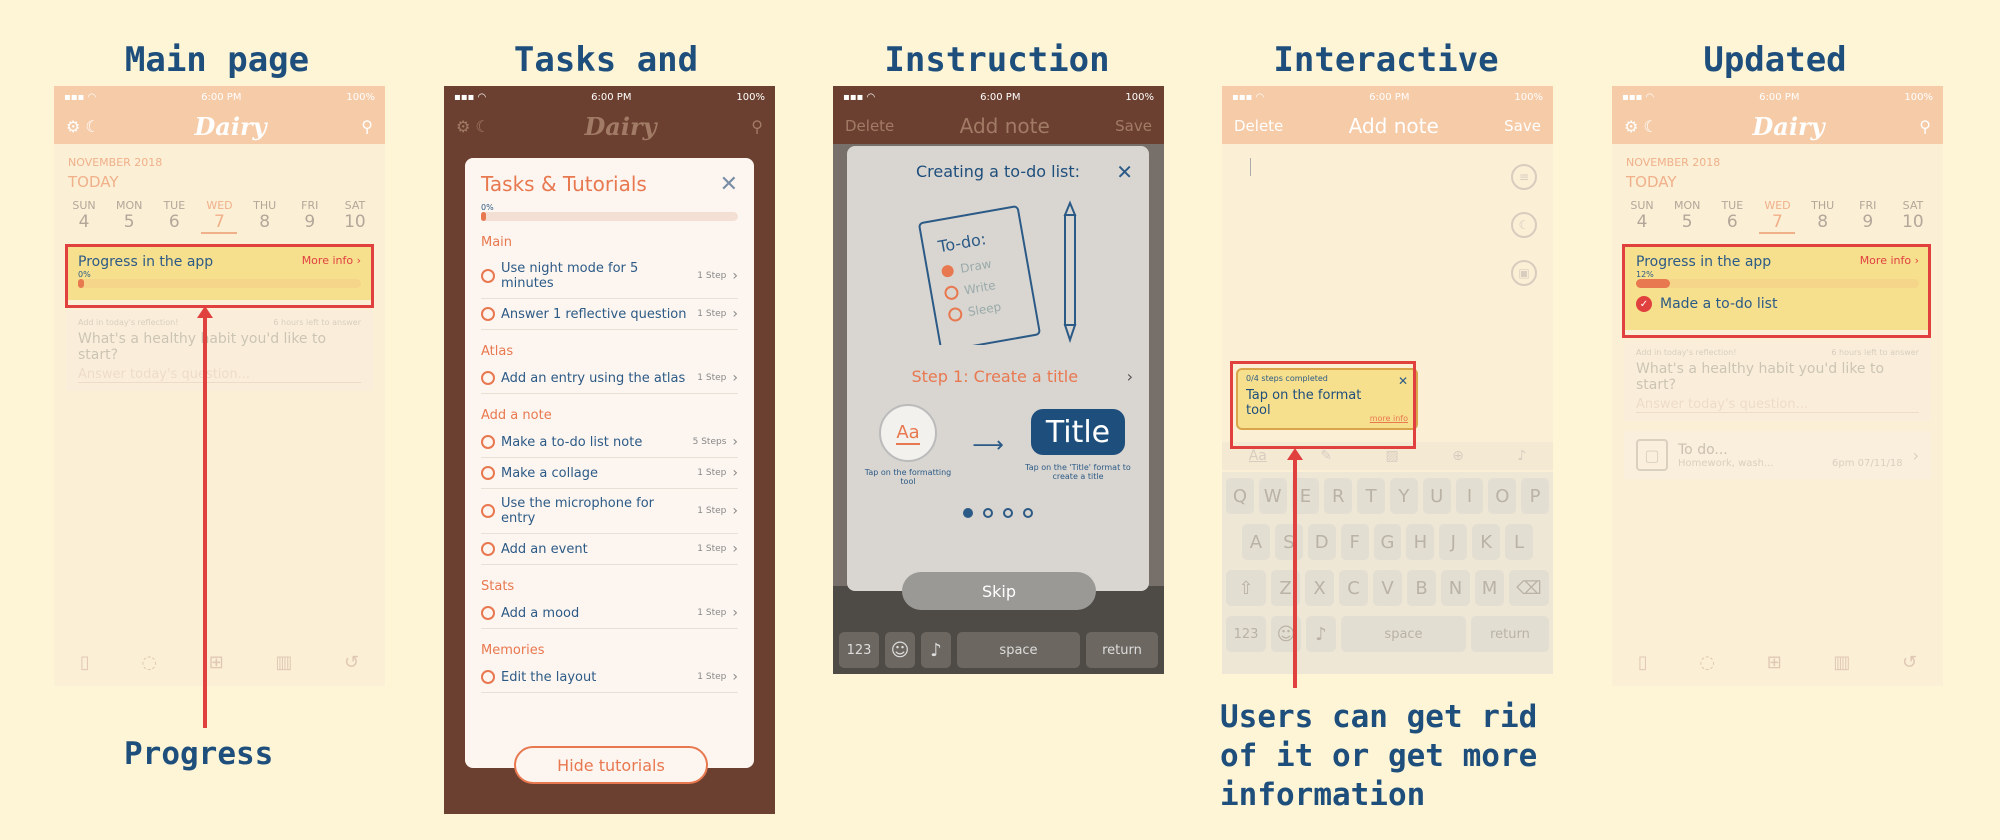 The height and width of the screenshot is (840, 2000). What do you see at coordinates (1258, 456) in the screenshot?
I see `format-tool-icon: Aa` at bounding box center [1258, 456].